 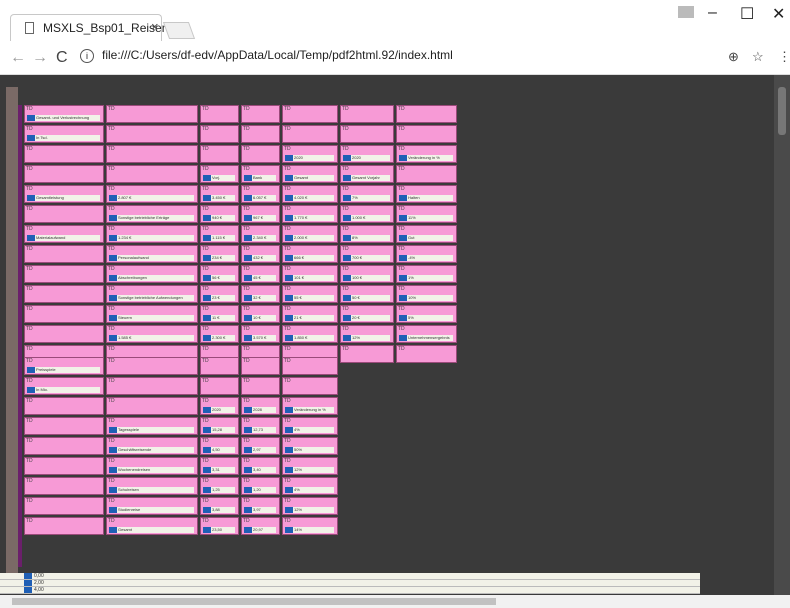 I want to click on cell-field: 4.020 €, so click(x=309, y=198).